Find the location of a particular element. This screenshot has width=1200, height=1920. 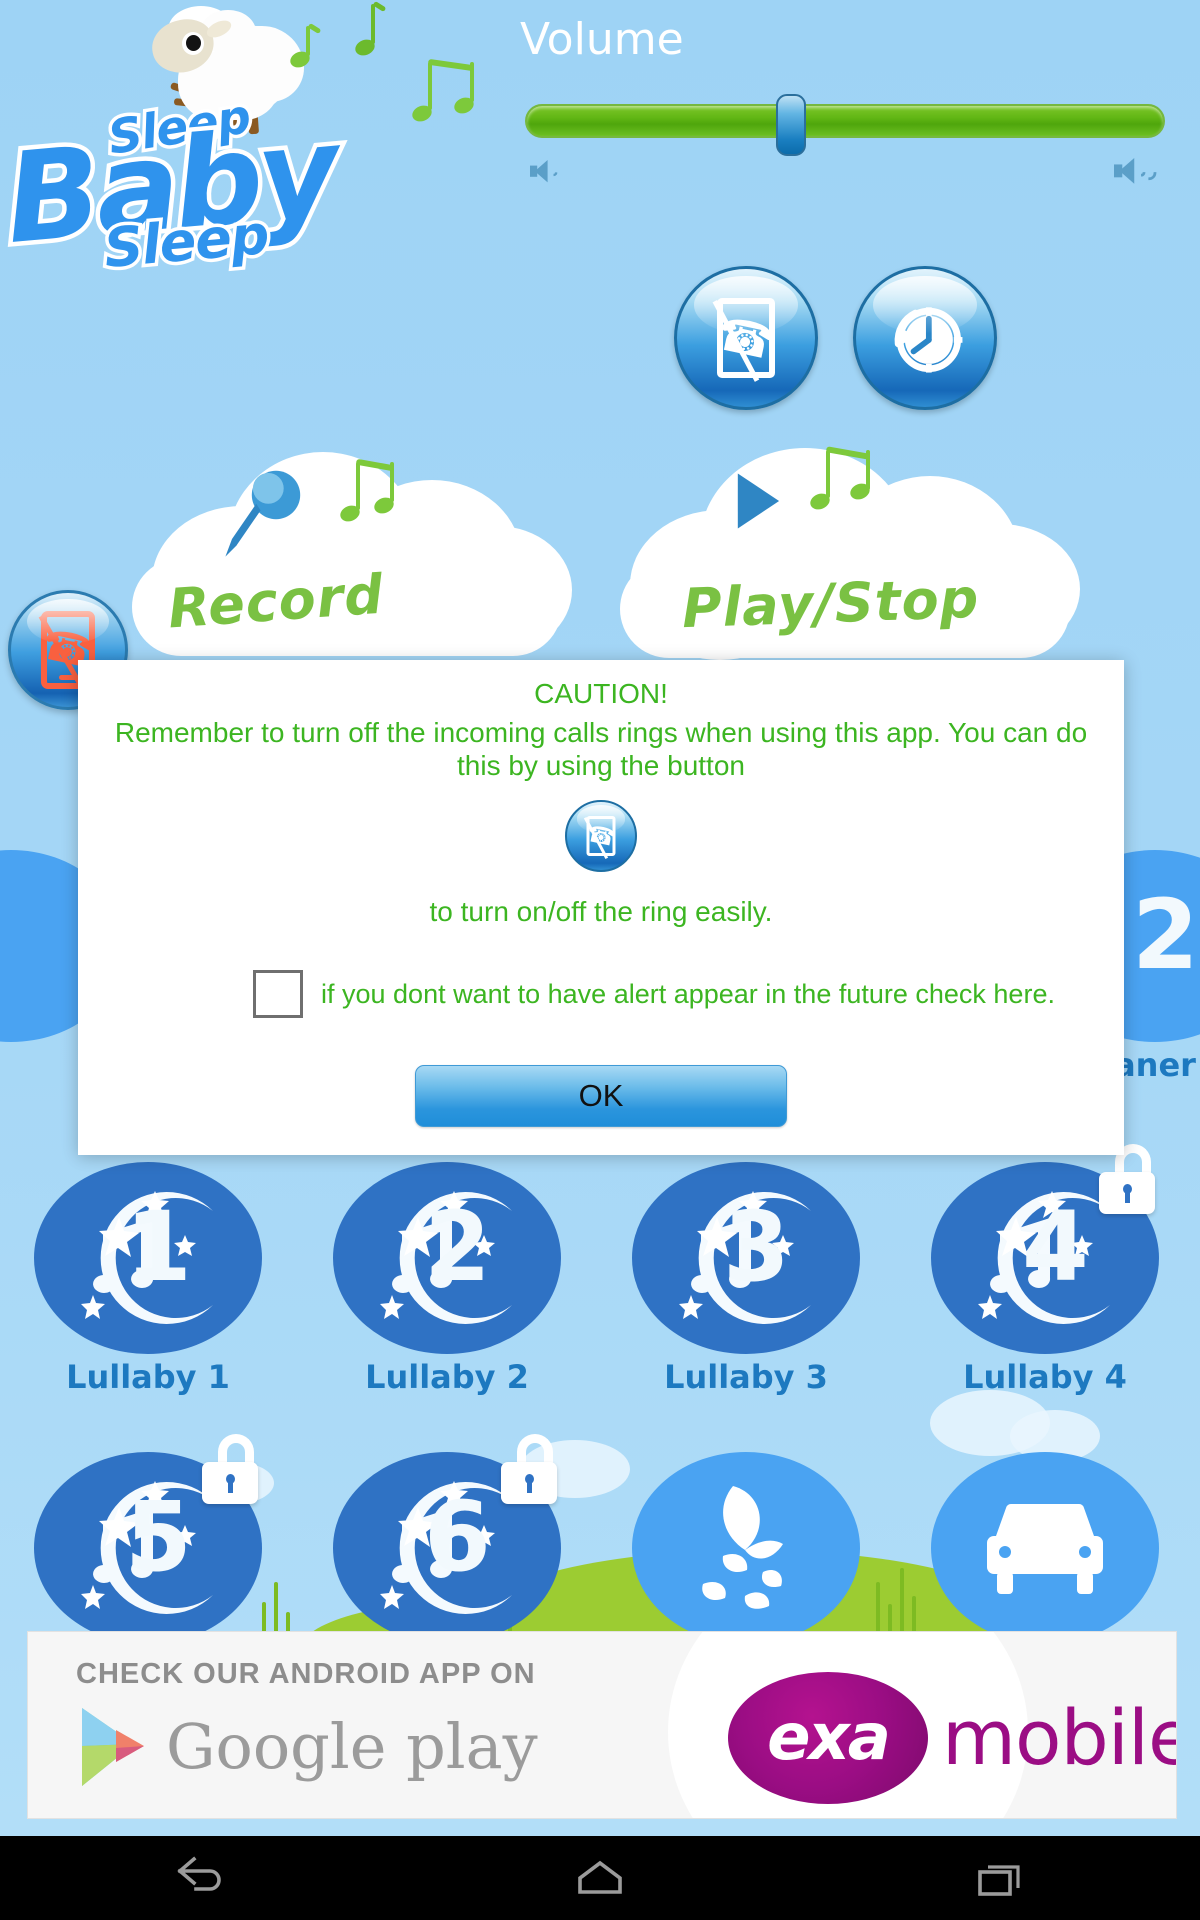

android-navigation-bar is located at coordinates (600, 1878).